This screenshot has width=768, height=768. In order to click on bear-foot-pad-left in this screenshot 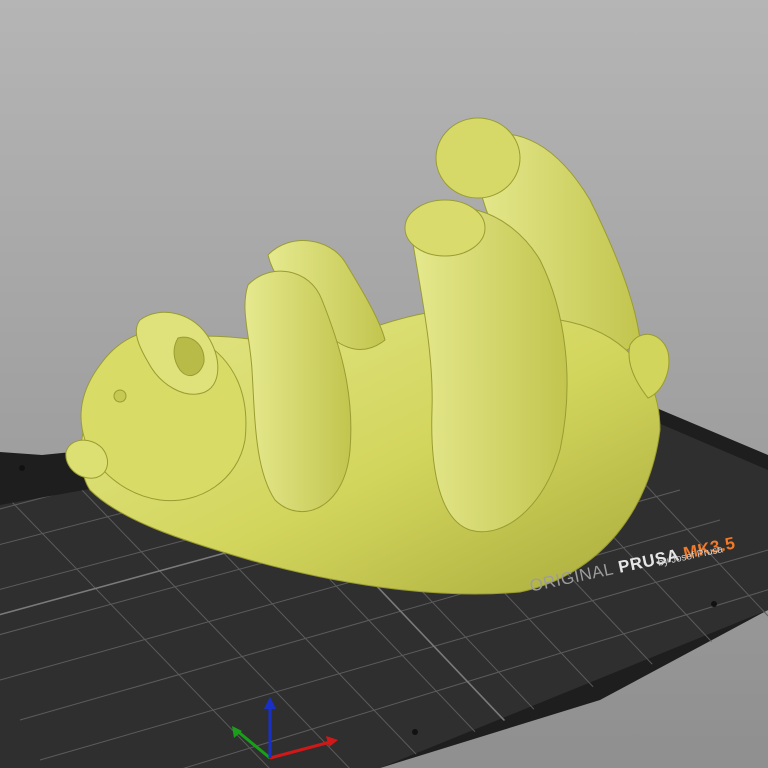, I will do `click(445, 228)`.